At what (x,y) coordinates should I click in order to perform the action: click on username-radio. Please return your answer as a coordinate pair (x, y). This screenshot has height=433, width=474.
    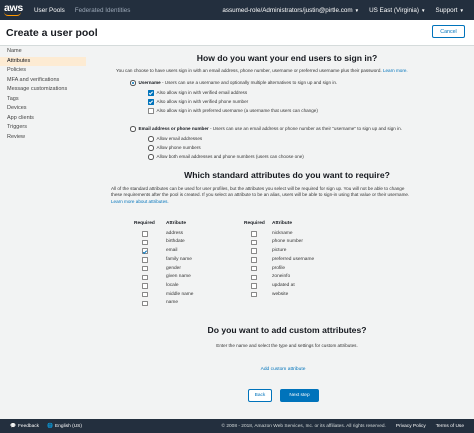
    Looking at the image, I should click on (133, 83).